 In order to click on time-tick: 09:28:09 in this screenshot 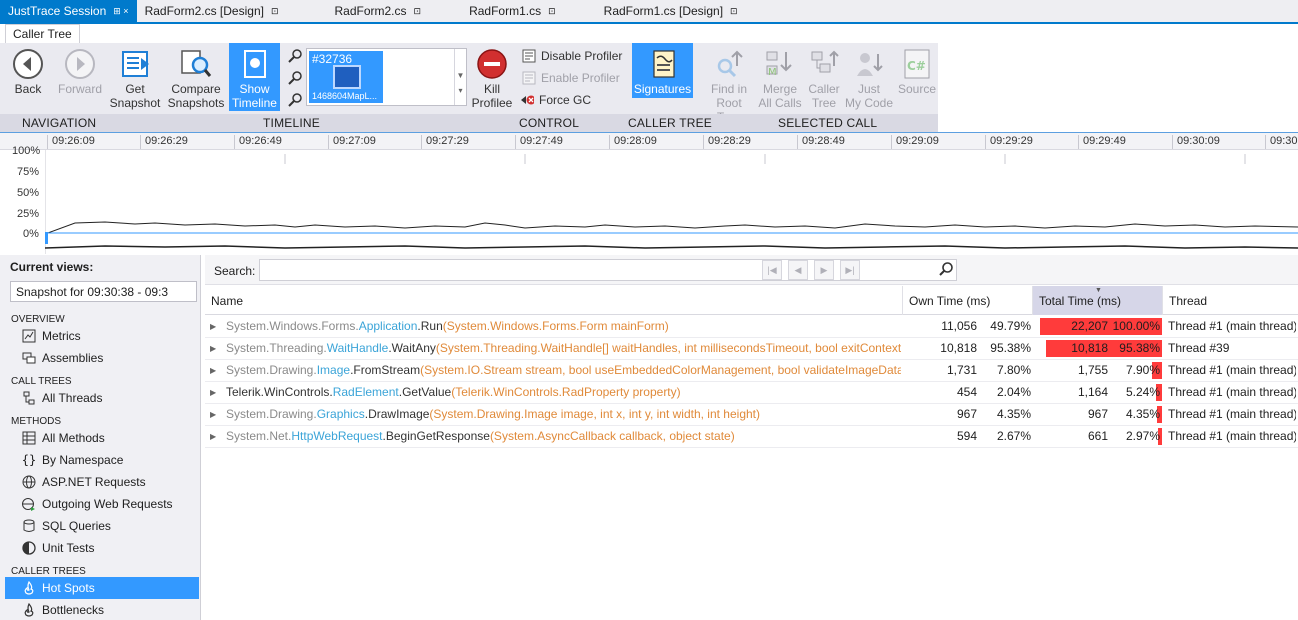, I will do `click(633, 142)`.